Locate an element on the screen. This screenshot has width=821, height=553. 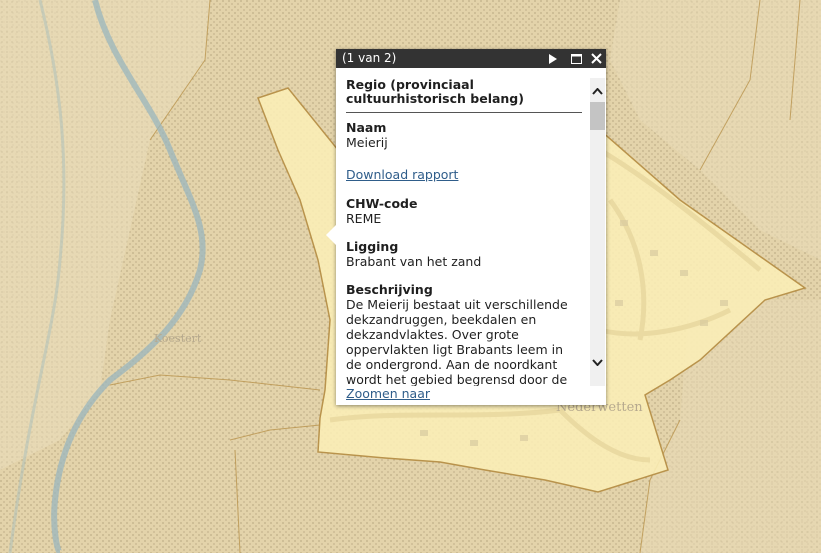
chevron-up-icon is located at coordinates (597, 91).